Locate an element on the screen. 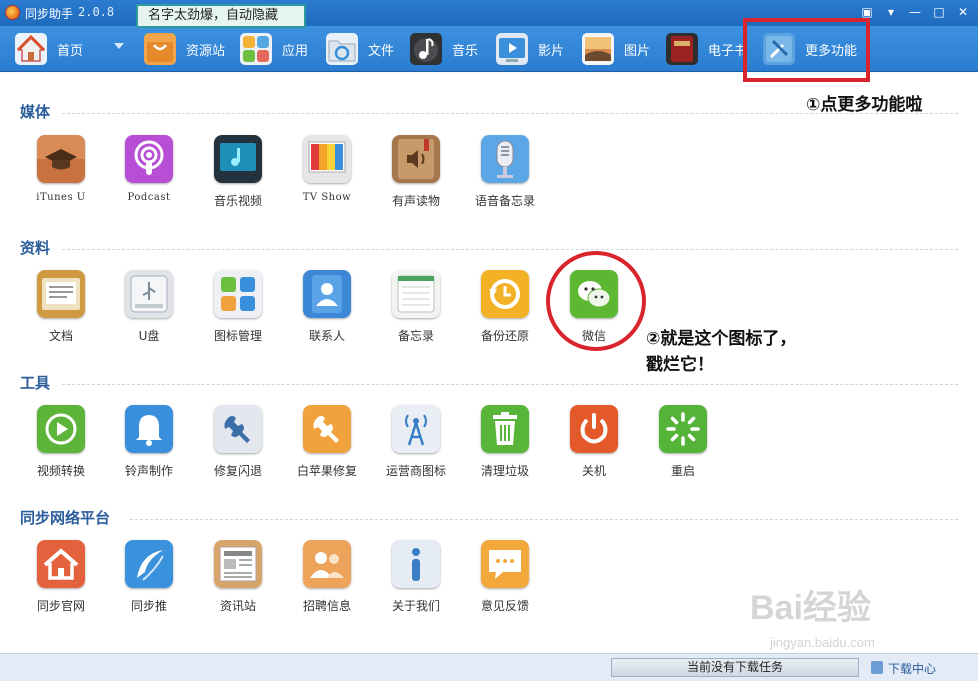  tile-label: 白苹果修复 is located at coordinates (326, 471).